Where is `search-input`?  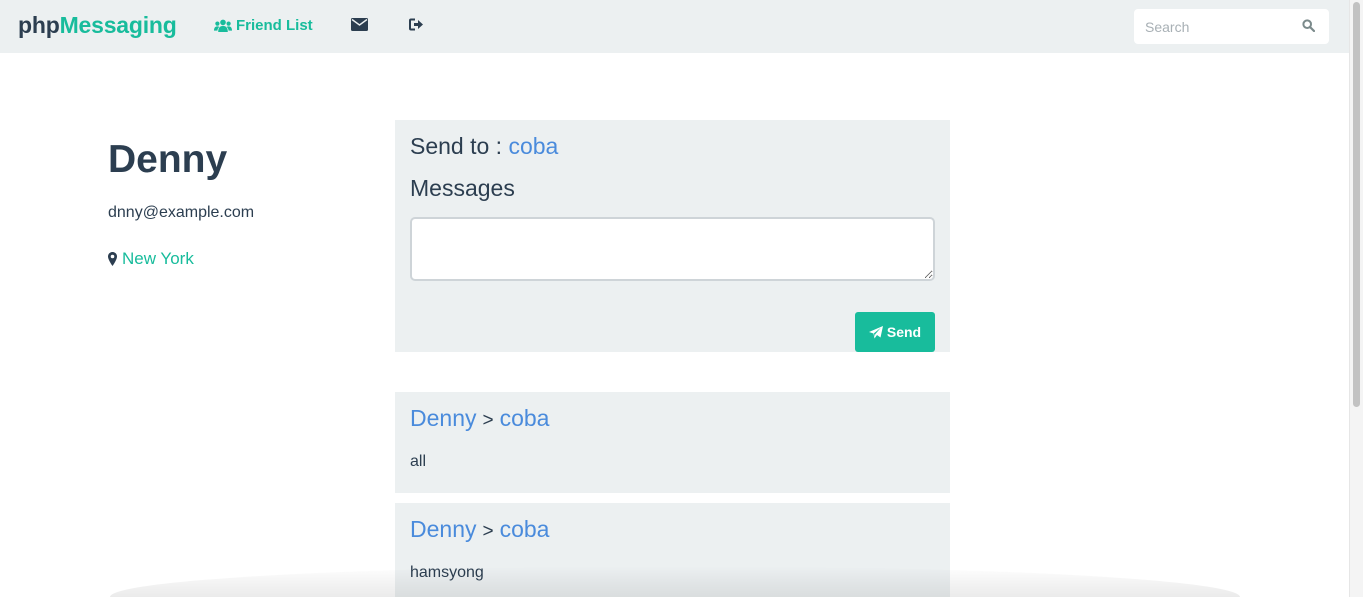
search-input is located at coordinates (1231, 26).